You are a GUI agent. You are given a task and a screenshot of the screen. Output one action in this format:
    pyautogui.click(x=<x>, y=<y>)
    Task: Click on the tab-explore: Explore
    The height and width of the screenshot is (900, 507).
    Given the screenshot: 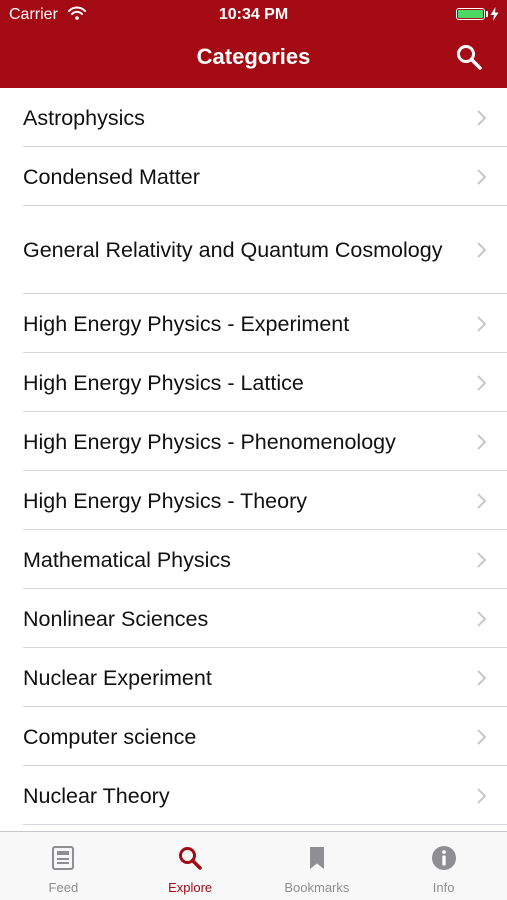 What is the action you would take?
    pyautogui.click(x=190, y=866)
    